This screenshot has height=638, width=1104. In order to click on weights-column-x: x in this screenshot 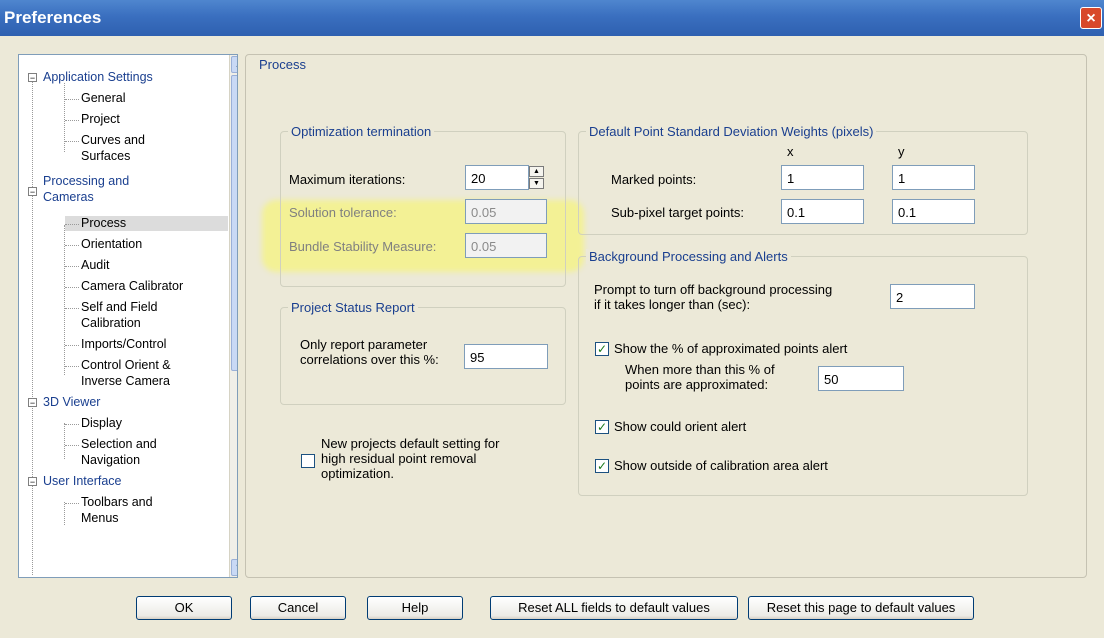, I will do `click(790, 151)`.